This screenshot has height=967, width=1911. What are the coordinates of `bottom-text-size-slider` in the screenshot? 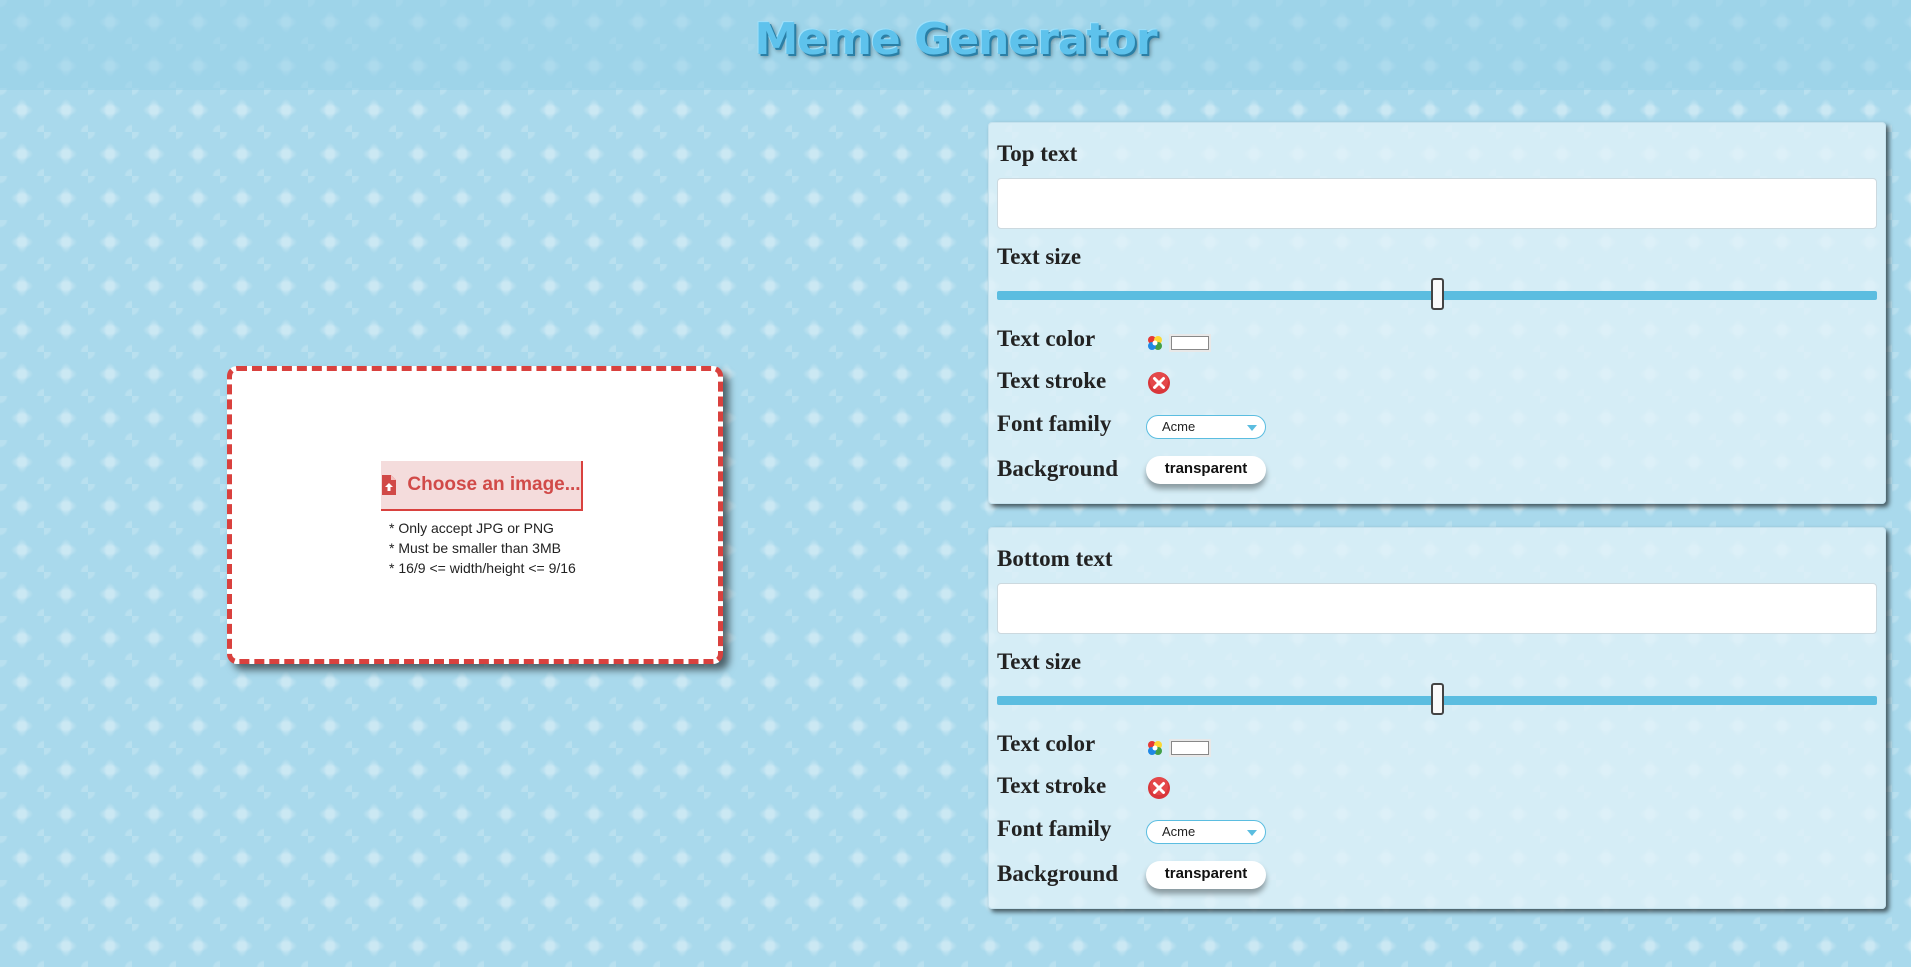 It's located at (1437, 699).